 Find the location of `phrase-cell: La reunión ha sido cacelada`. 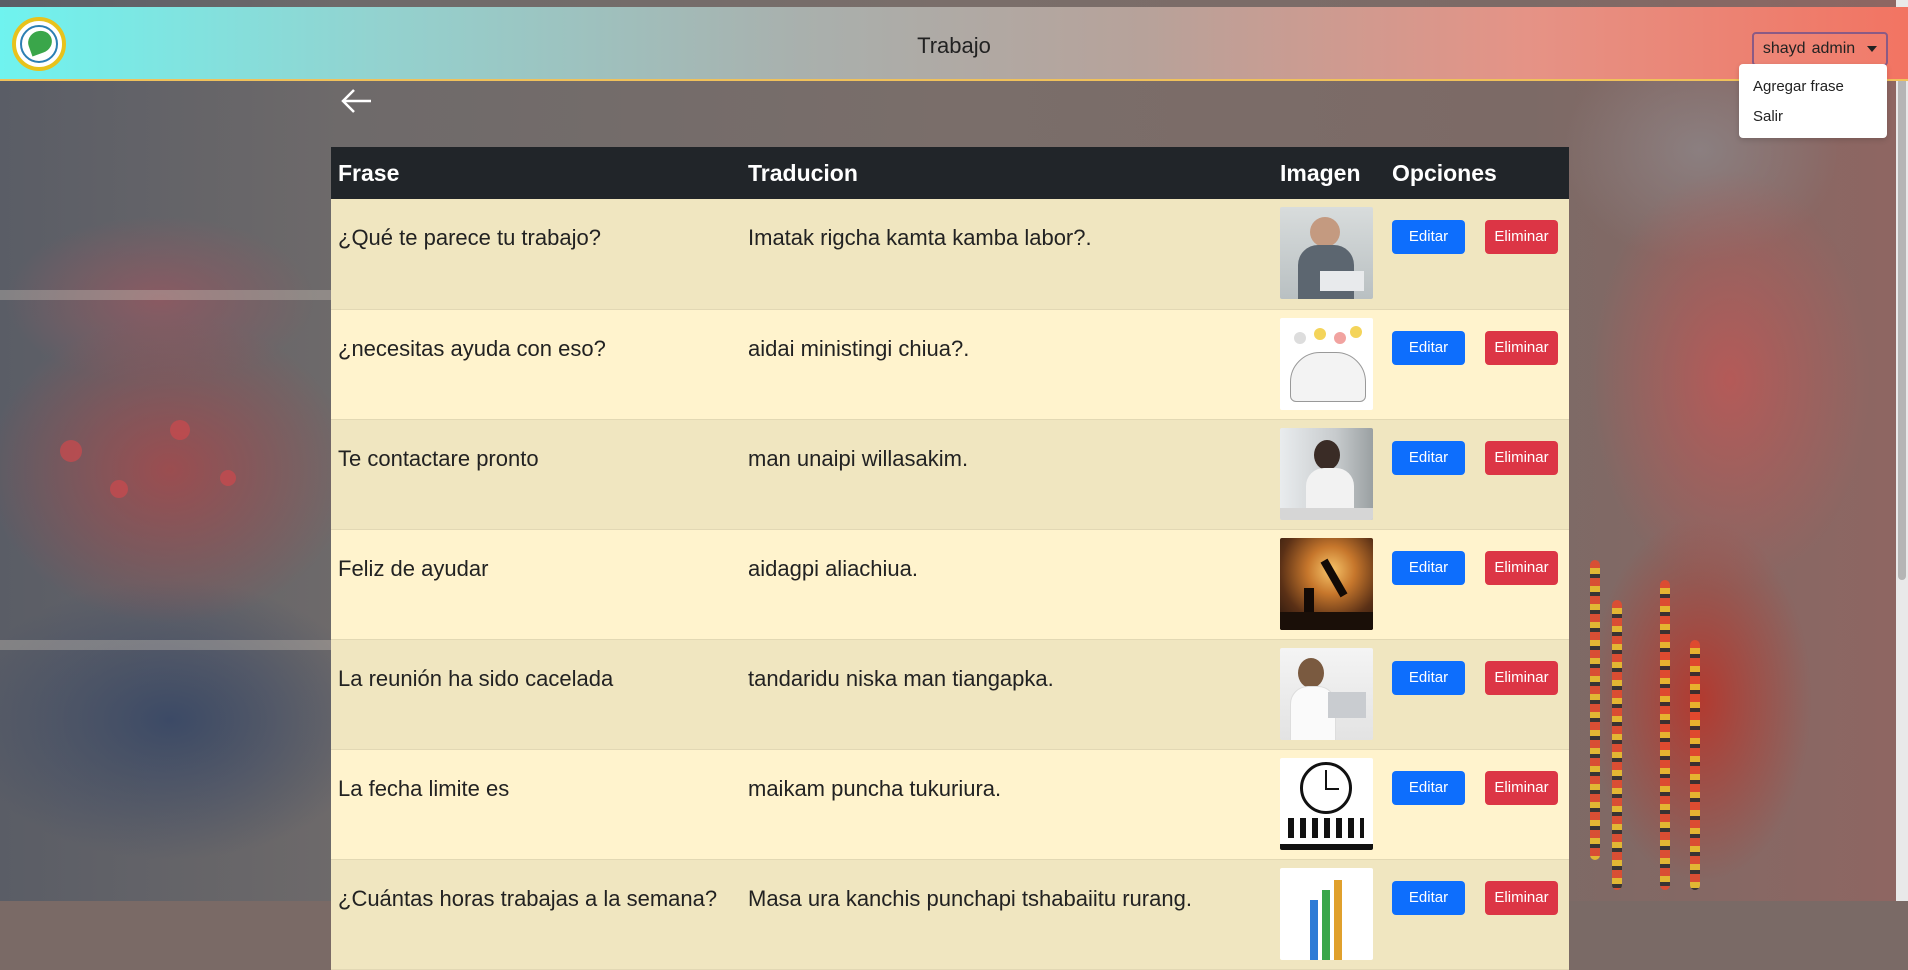

phrase-cell: La reunión ha sido cacelada is located at coordinates (536, 694).